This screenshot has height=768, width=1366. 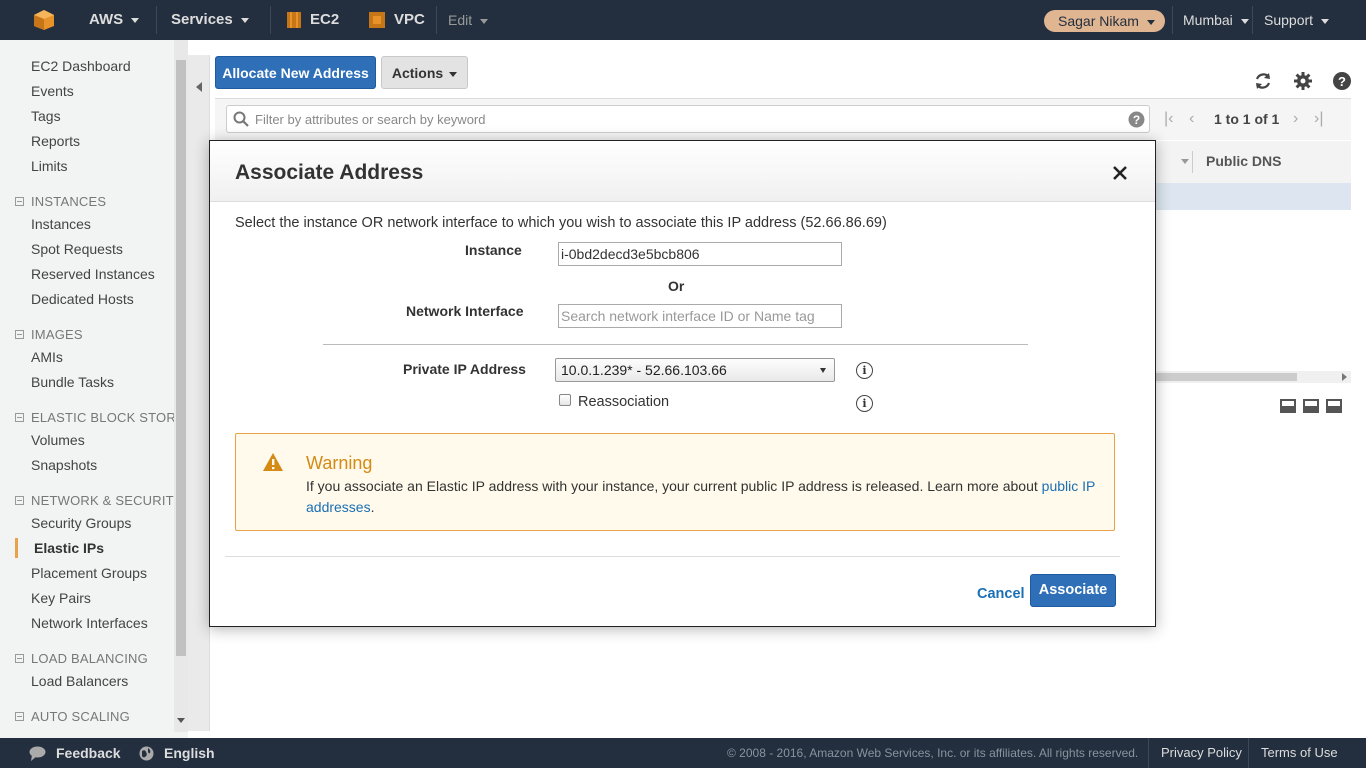 I want to click on section-ebs: ELASTIC BLOCK STORE, so click(x=100, y=417).